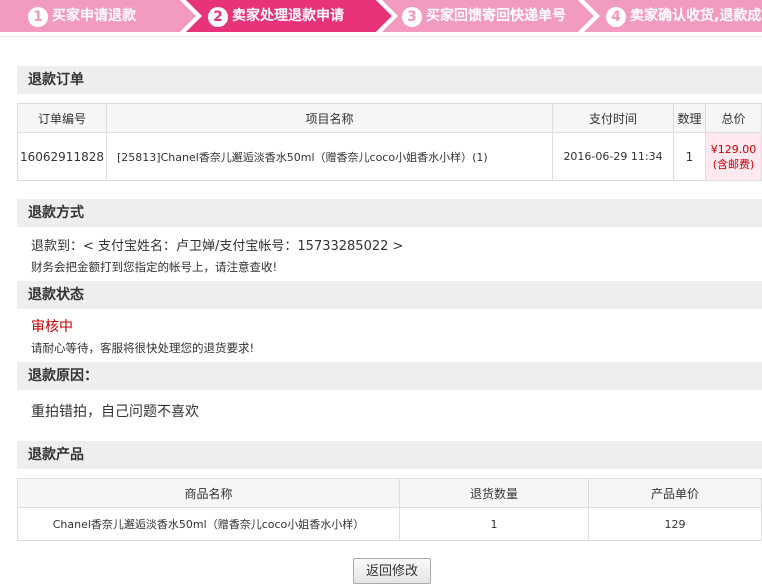  Describe the element at coordinates (389, 213) in the screenshot. I see `method-section-title: 退款方式` at that location.